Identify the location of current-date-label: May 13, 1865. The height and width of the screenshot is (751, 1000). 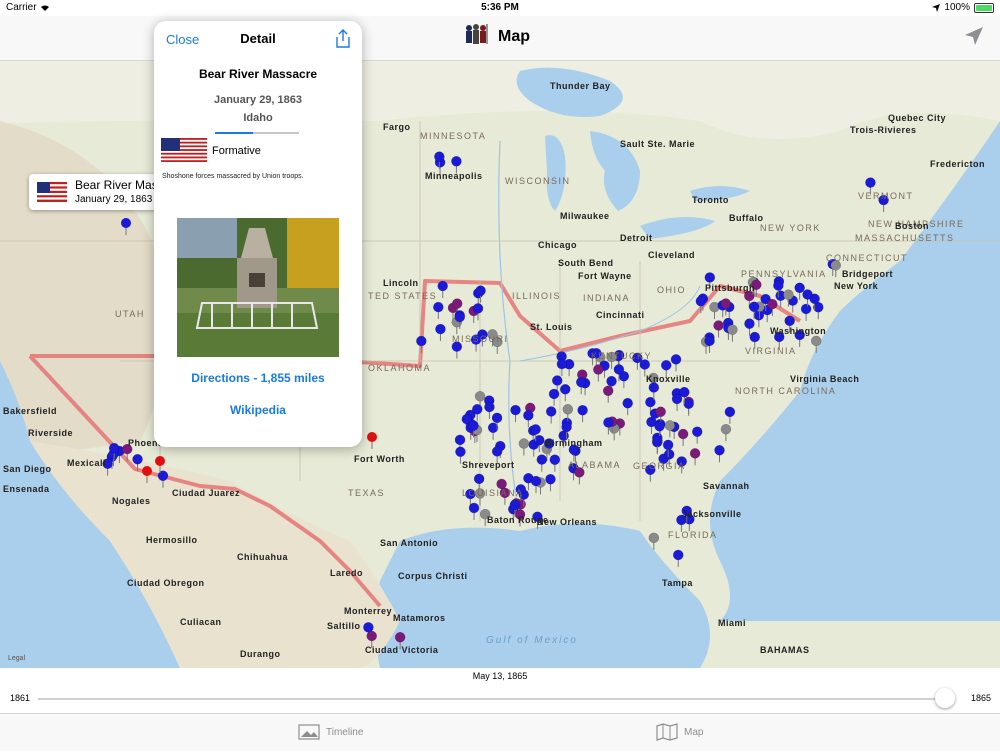
(500, 676).